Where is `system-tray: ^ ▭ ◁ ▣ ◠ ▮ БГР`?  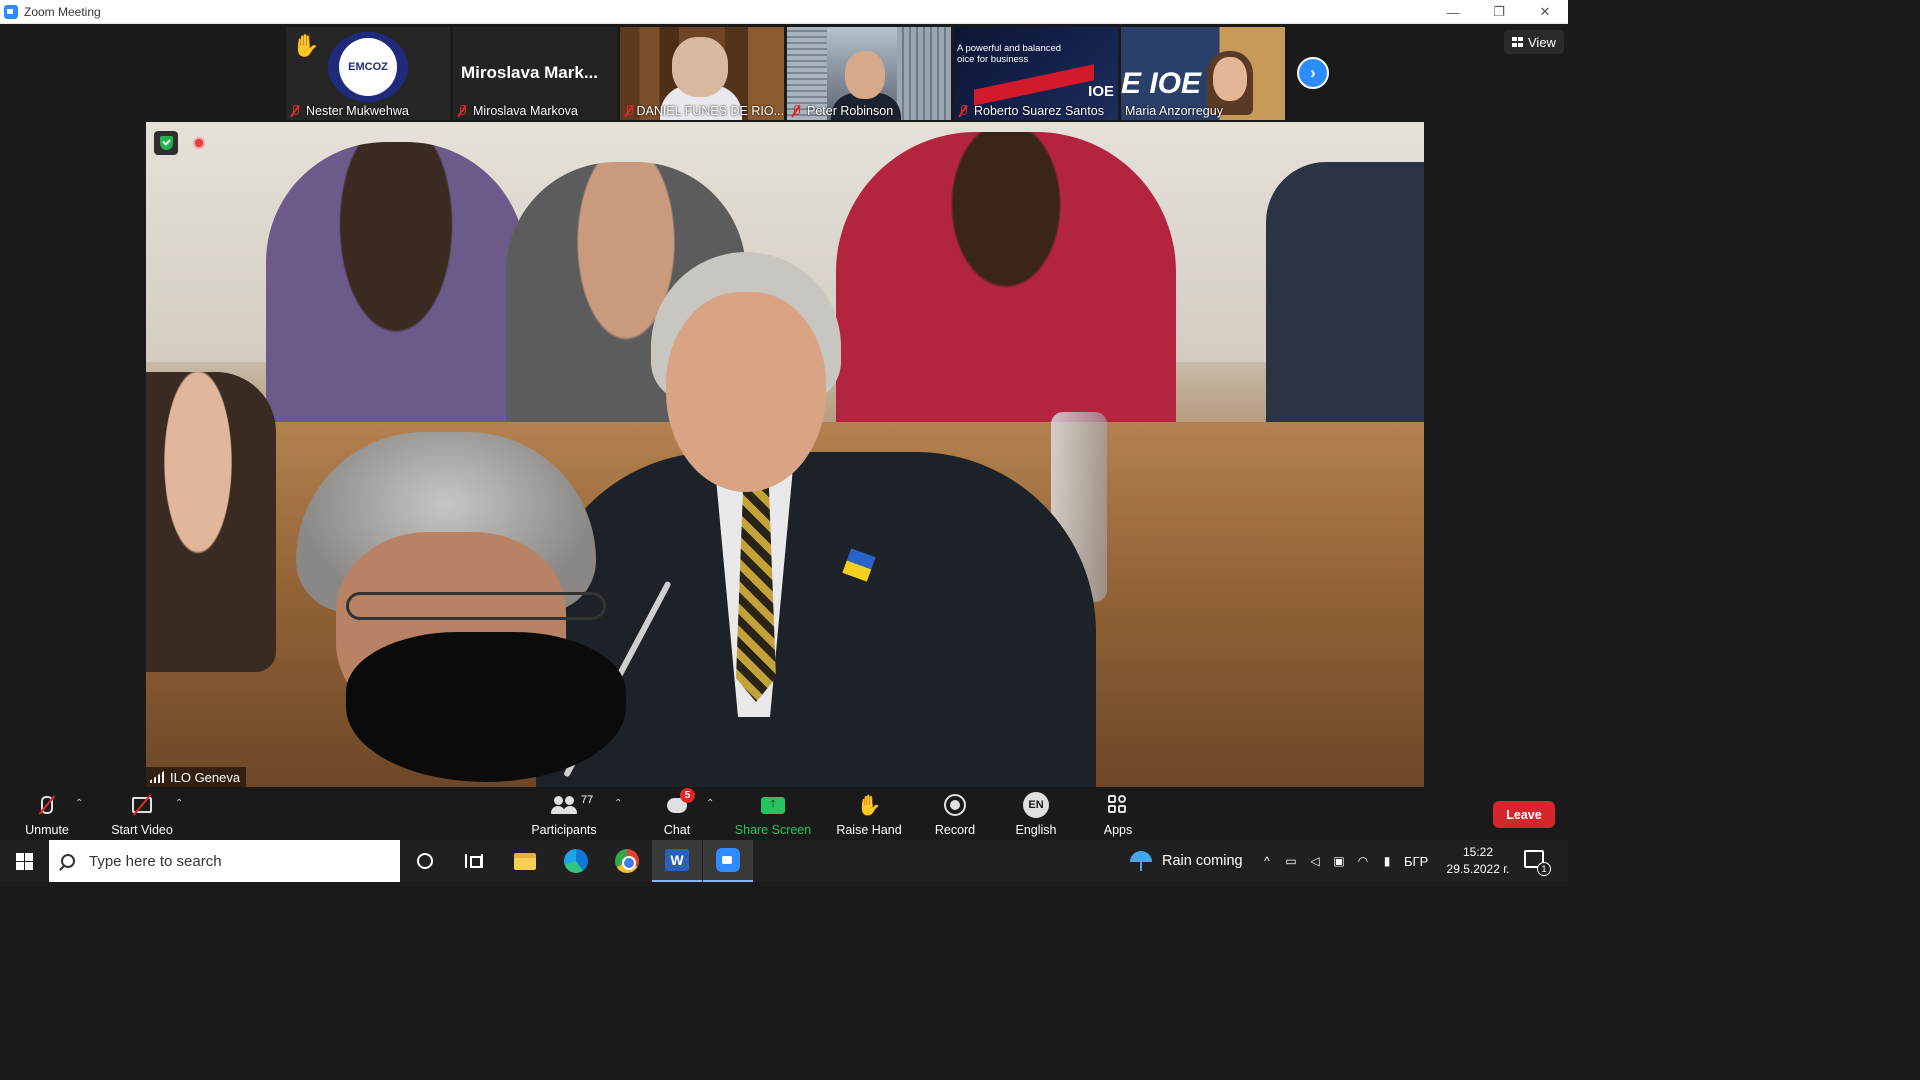 system-tray: ^ ▭ ◁ ▣ ◠ ▮ БГР is located at coordinates (1344, 861).